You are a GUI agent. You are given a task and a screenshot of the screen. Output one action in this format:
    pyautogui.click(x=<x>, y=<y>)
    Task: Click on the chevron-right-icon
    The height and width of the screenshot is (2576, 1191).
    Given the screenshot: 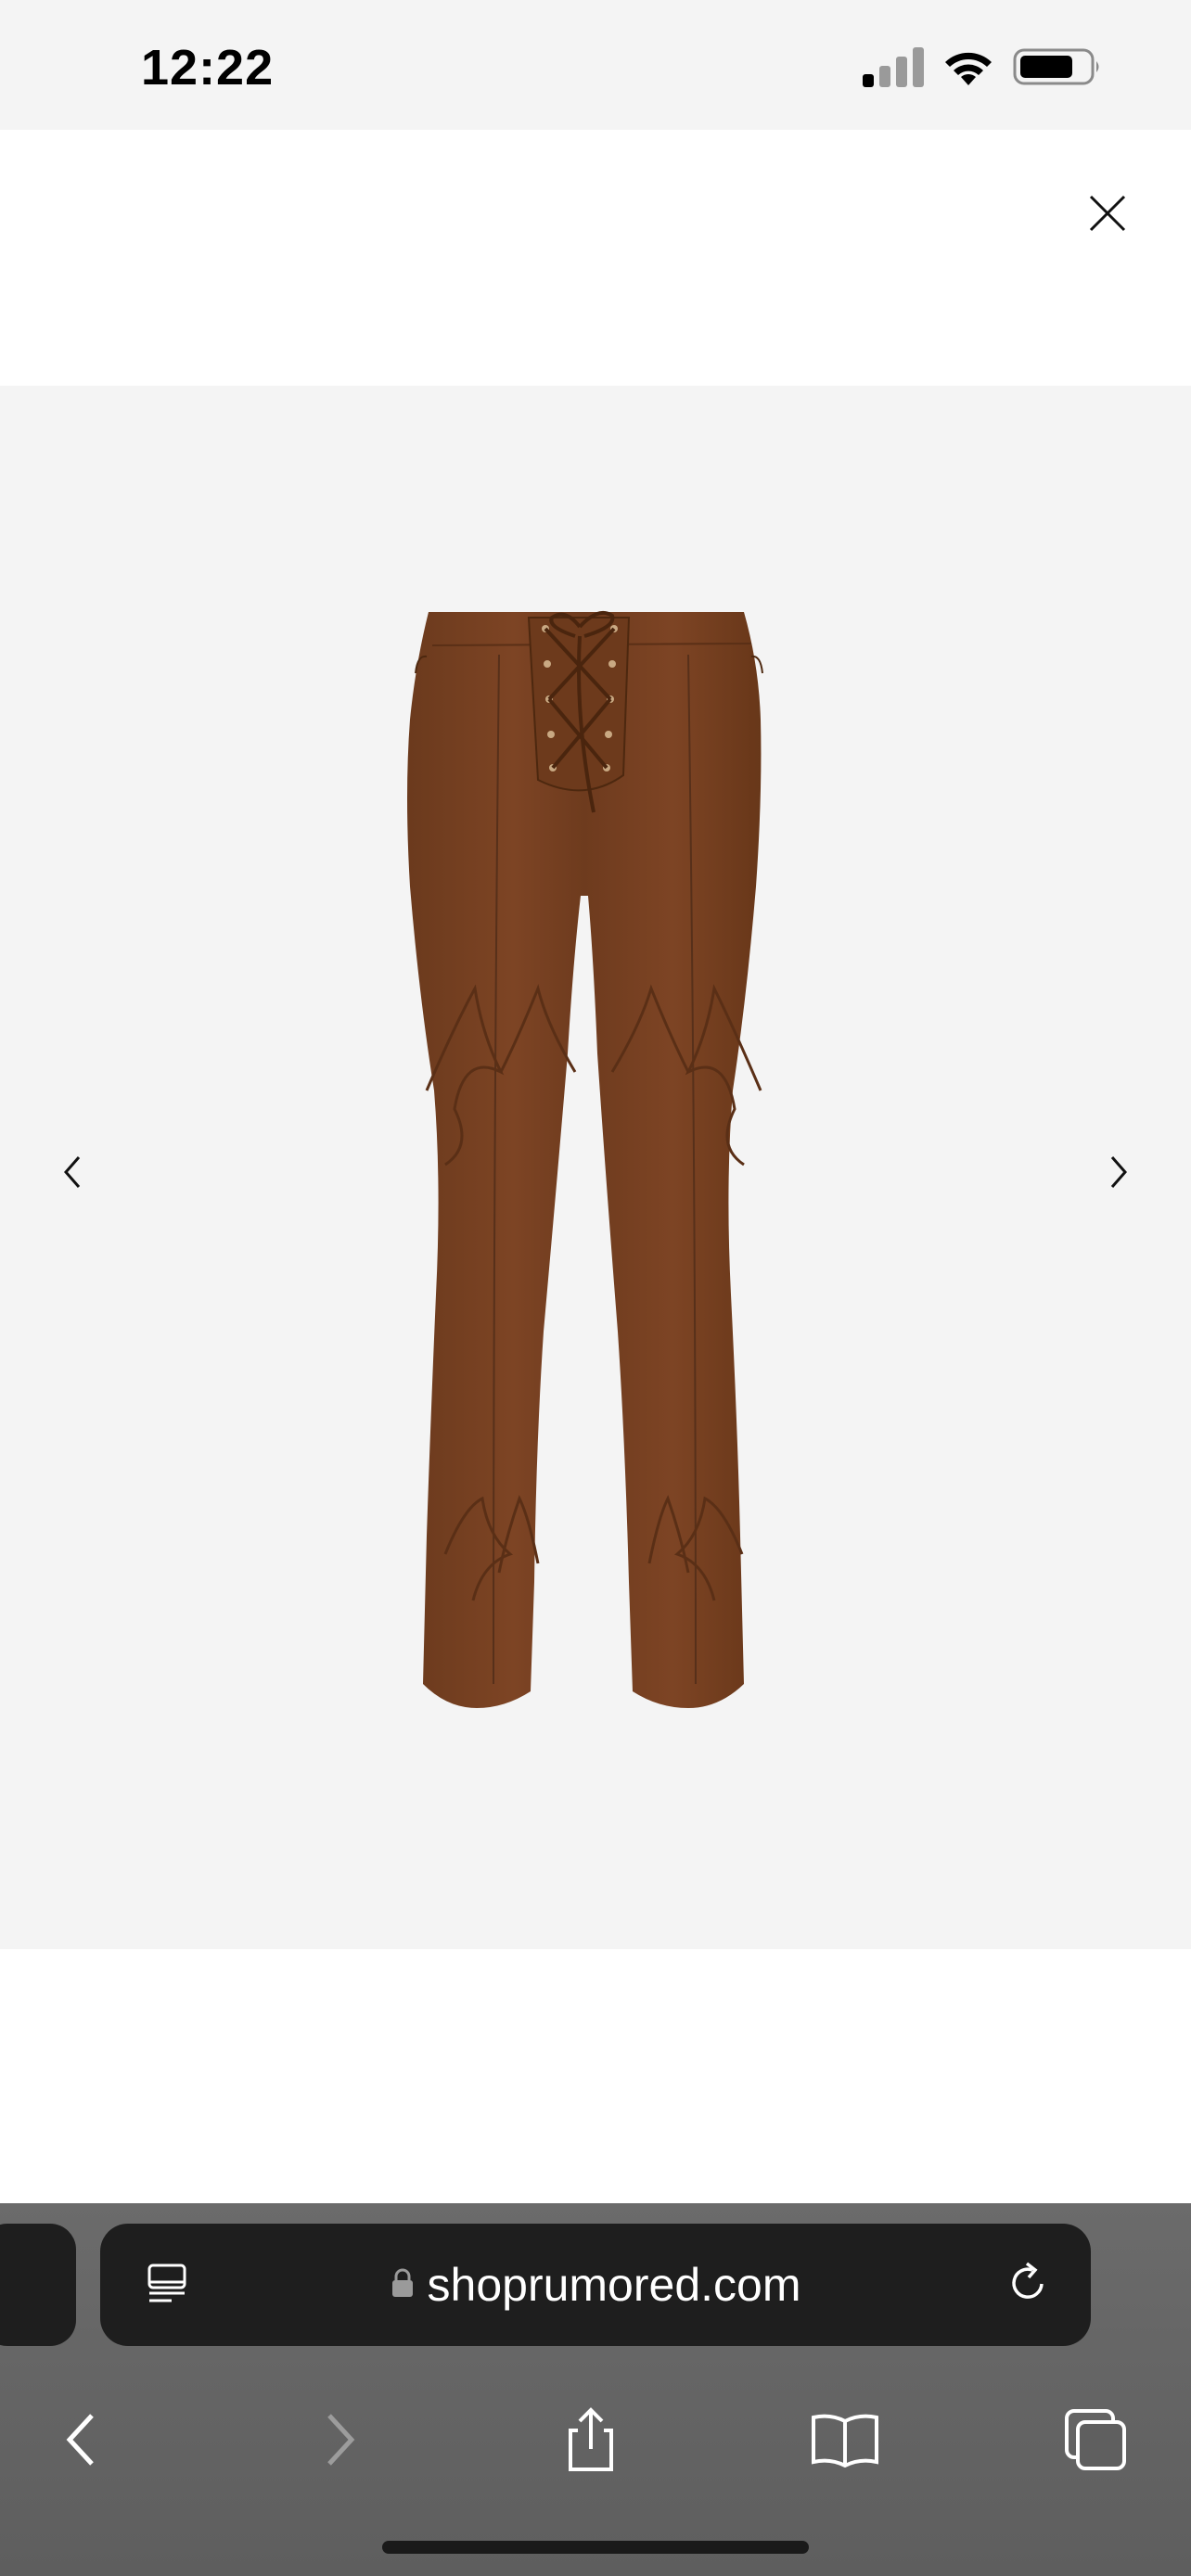 What is the action you would take?
    pyautogui.click(x=1119, y=1174)
    